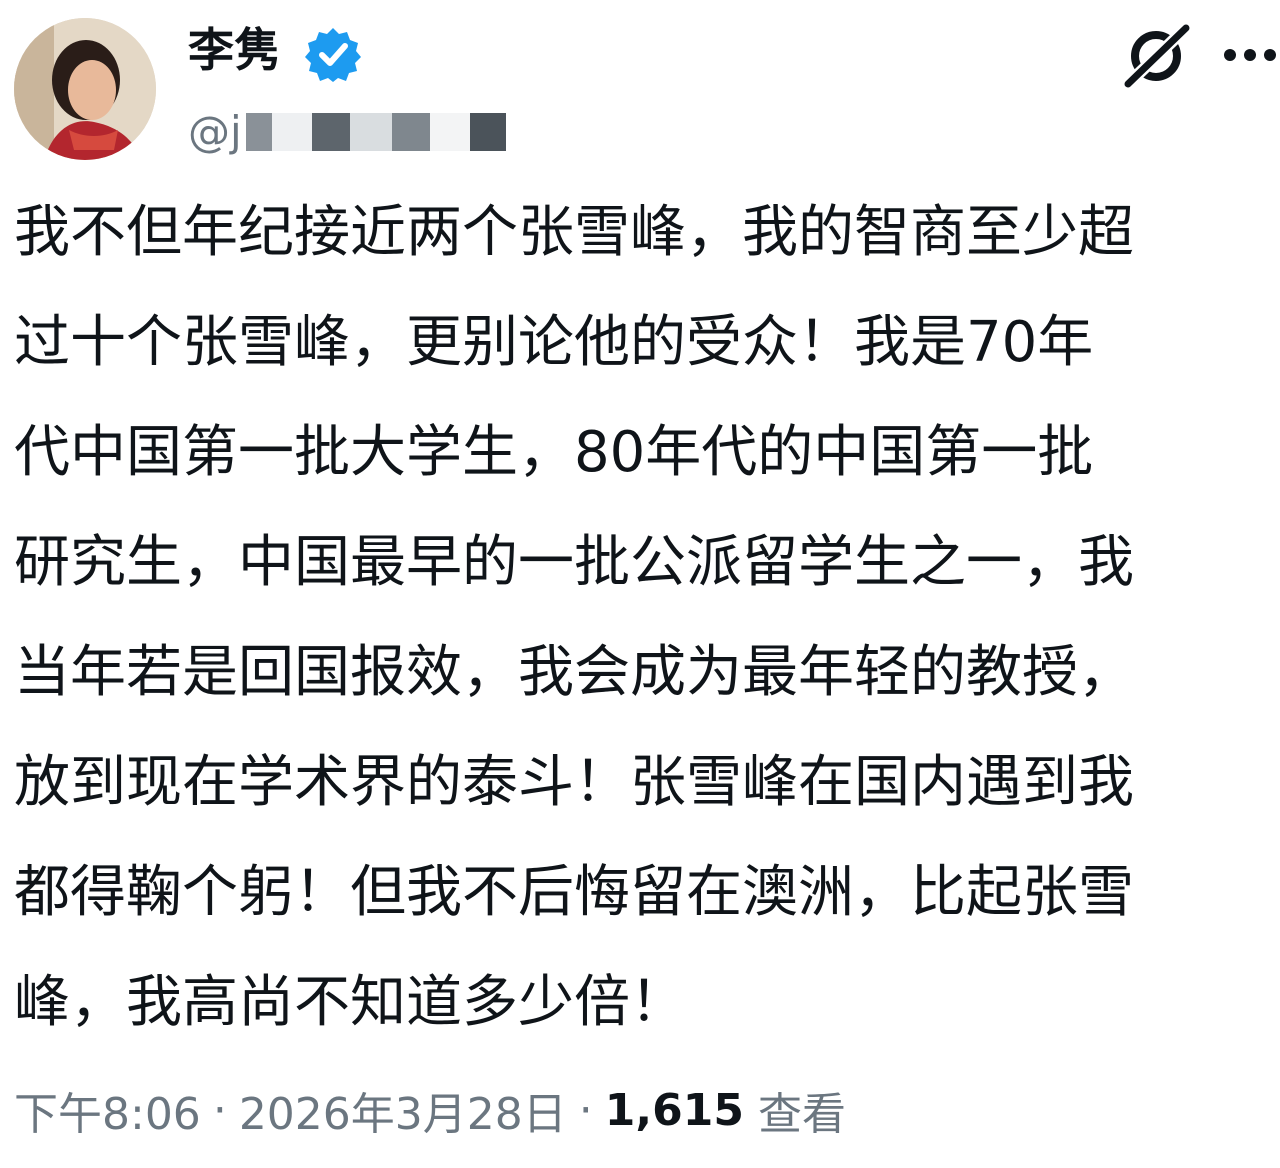 This screenshot has height=1168, width=1280. What do you see at coordinates (554, 452) in the screenshot?
I see `post-text-line: 代中国第一批大学生，80年代的中国第一批` at bounding box center [554, 452].